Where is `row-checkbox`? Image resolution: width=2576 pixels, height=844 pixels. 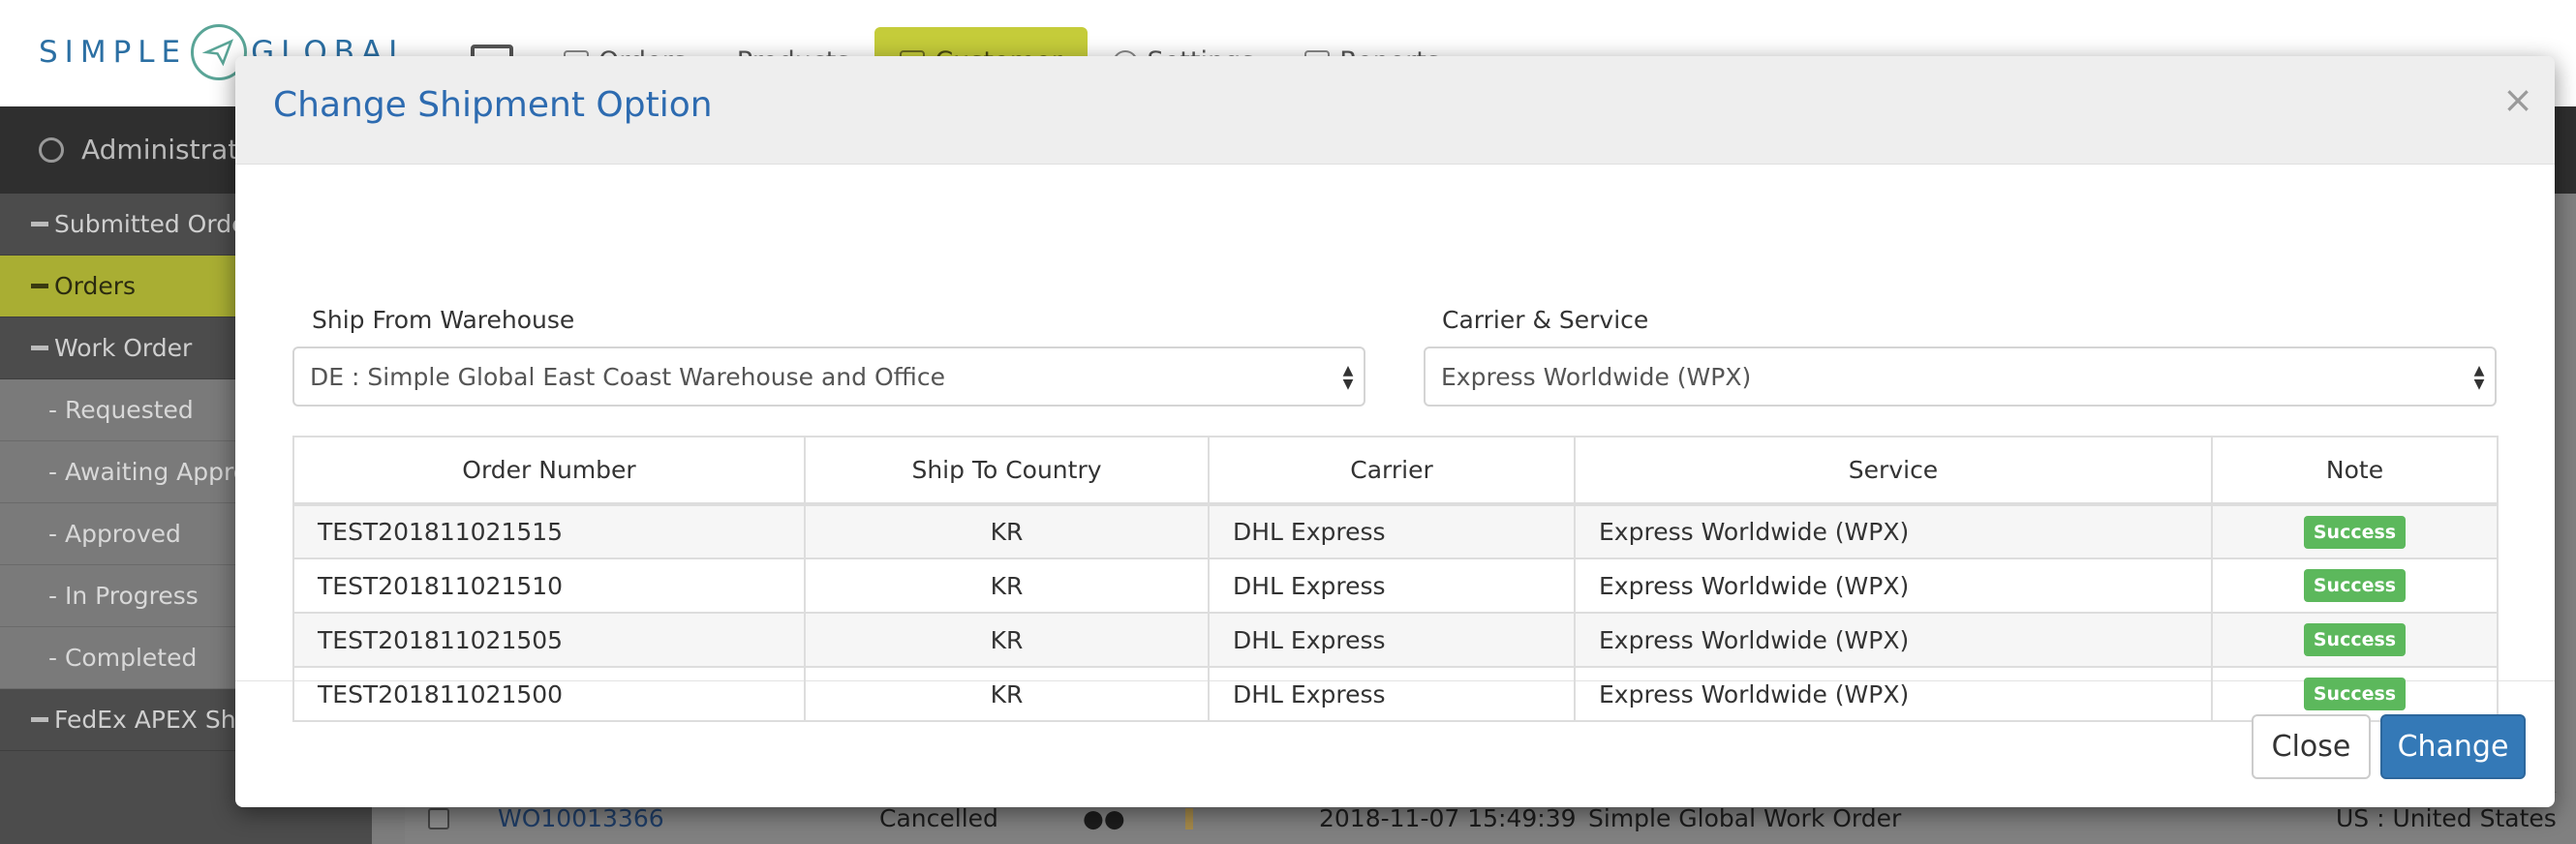 row-checkbox is located at coordinates (438, 818).